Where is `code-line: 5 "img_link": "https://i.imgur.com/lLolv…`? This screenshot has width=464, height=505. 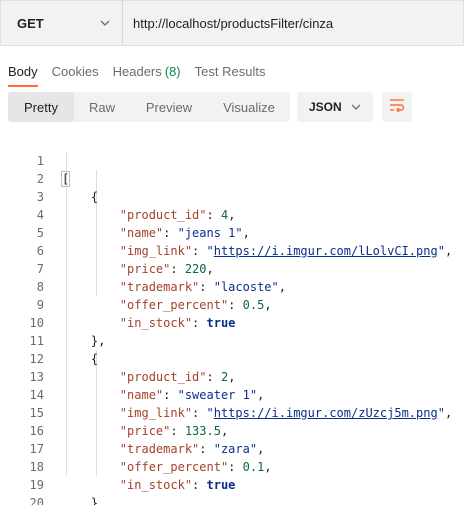
code-line: 5 "img_link": "https://i.imgur.com/lLolv… is located at coordinates (232, 232).